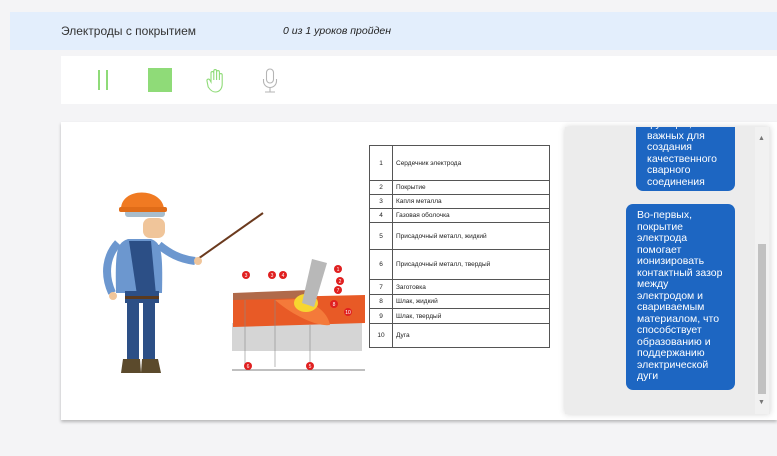 This screenshot has width=777, height=456. What do you see at coordinates (338, 291) in the screenshot?
I see `diagram-marker: 7` at bounding box center [338, 291].